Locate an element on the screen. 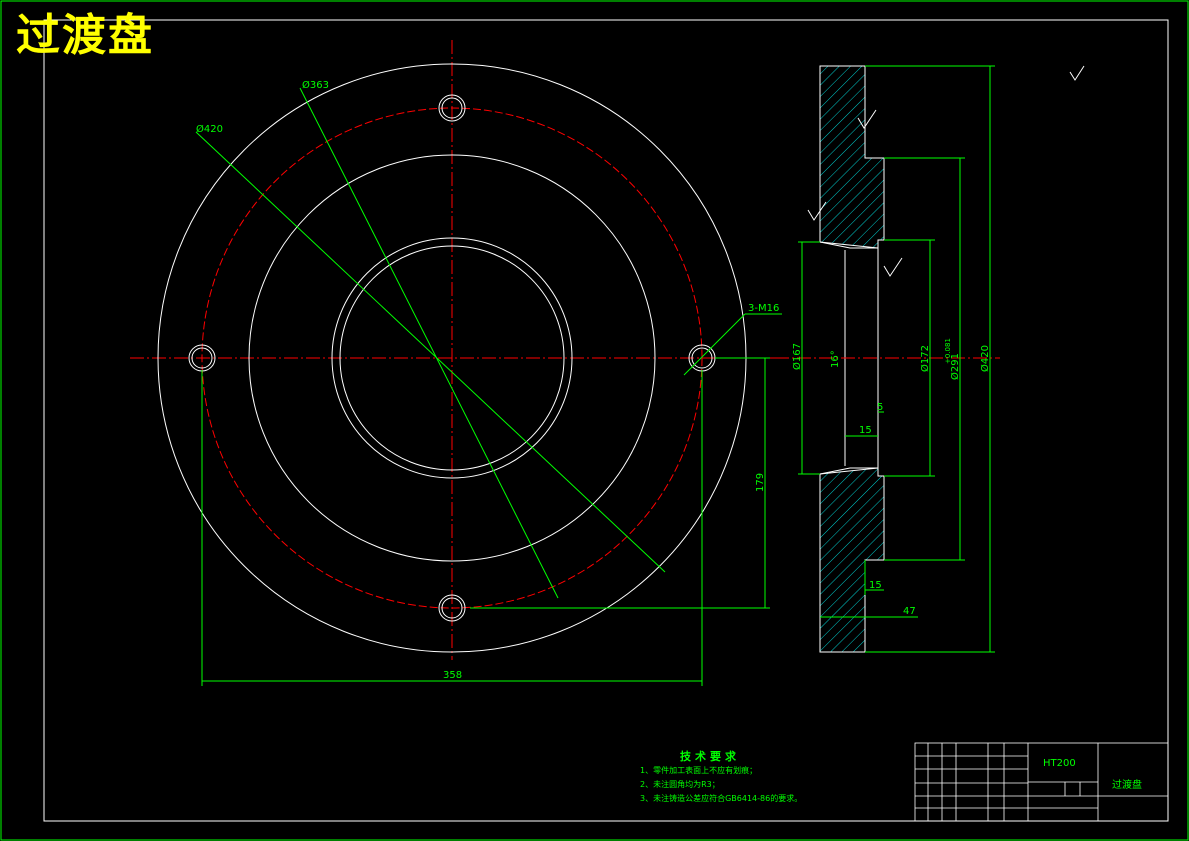 This screenshot has width=1189, height=841. tech-req-item-1: 1、零件加工表面上不应有划痕； is located at coordinates (699, 770).